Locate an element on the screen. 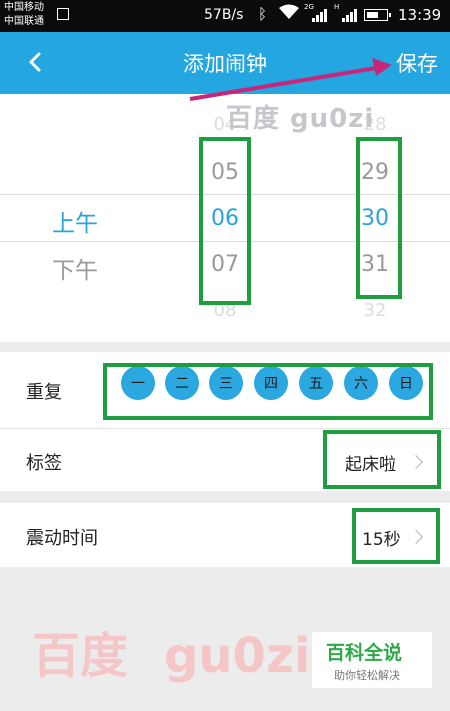 This screenshot has width=450, height=711. logo-main-text: 百科全说 is located at coordinates (364, 653).